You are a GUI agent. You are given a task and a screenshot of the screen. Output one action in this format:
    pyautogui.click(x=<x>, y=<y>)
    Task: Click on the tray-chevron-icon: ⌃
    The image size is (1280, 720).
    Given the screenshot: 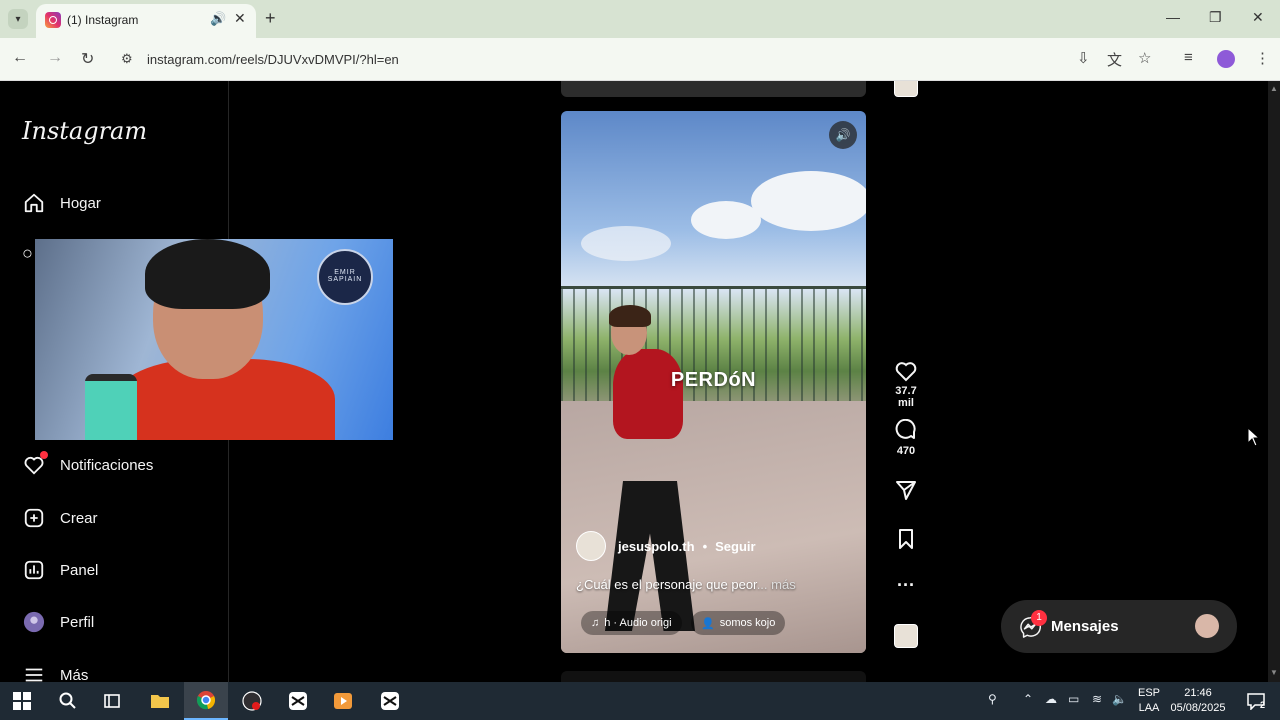 What is the action you would take?
    pyautogui.click(x=1028, y=699)
    